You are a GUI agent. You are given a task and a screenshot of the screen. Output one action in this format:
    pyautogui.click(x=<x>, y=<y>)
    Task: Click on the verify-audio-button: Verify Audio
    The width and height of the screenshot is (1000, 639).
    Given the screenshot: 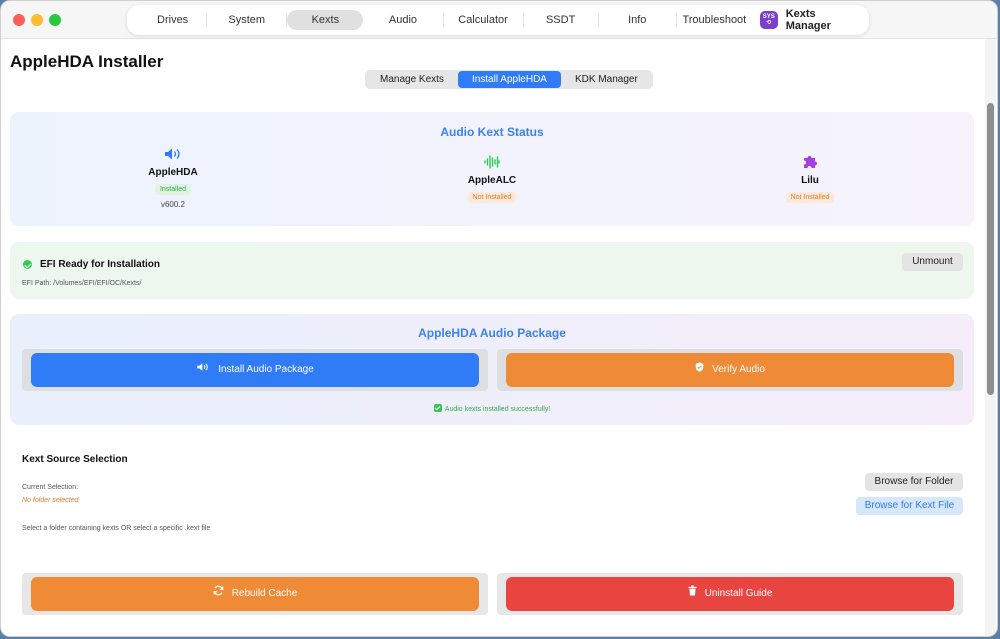 What is the action you would take?
    pyautogui.click(x=730, y=370)
    